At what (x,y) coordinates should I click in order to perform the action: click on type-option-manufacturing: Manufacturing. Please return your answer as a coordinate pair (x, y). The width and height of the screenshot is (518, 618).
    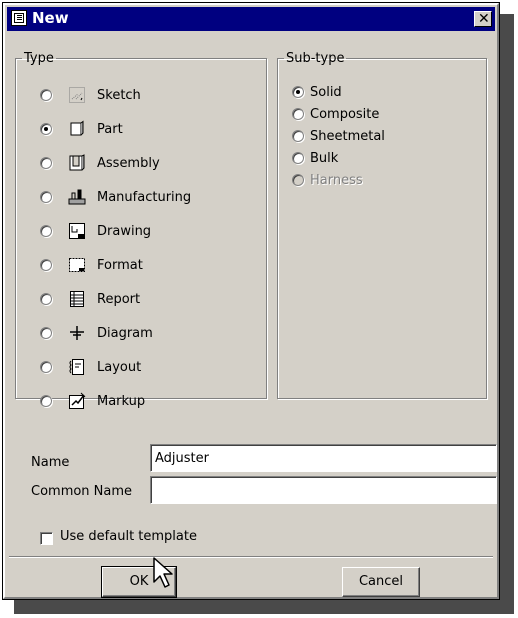
    Looking at the image, I should click on (115, 197).